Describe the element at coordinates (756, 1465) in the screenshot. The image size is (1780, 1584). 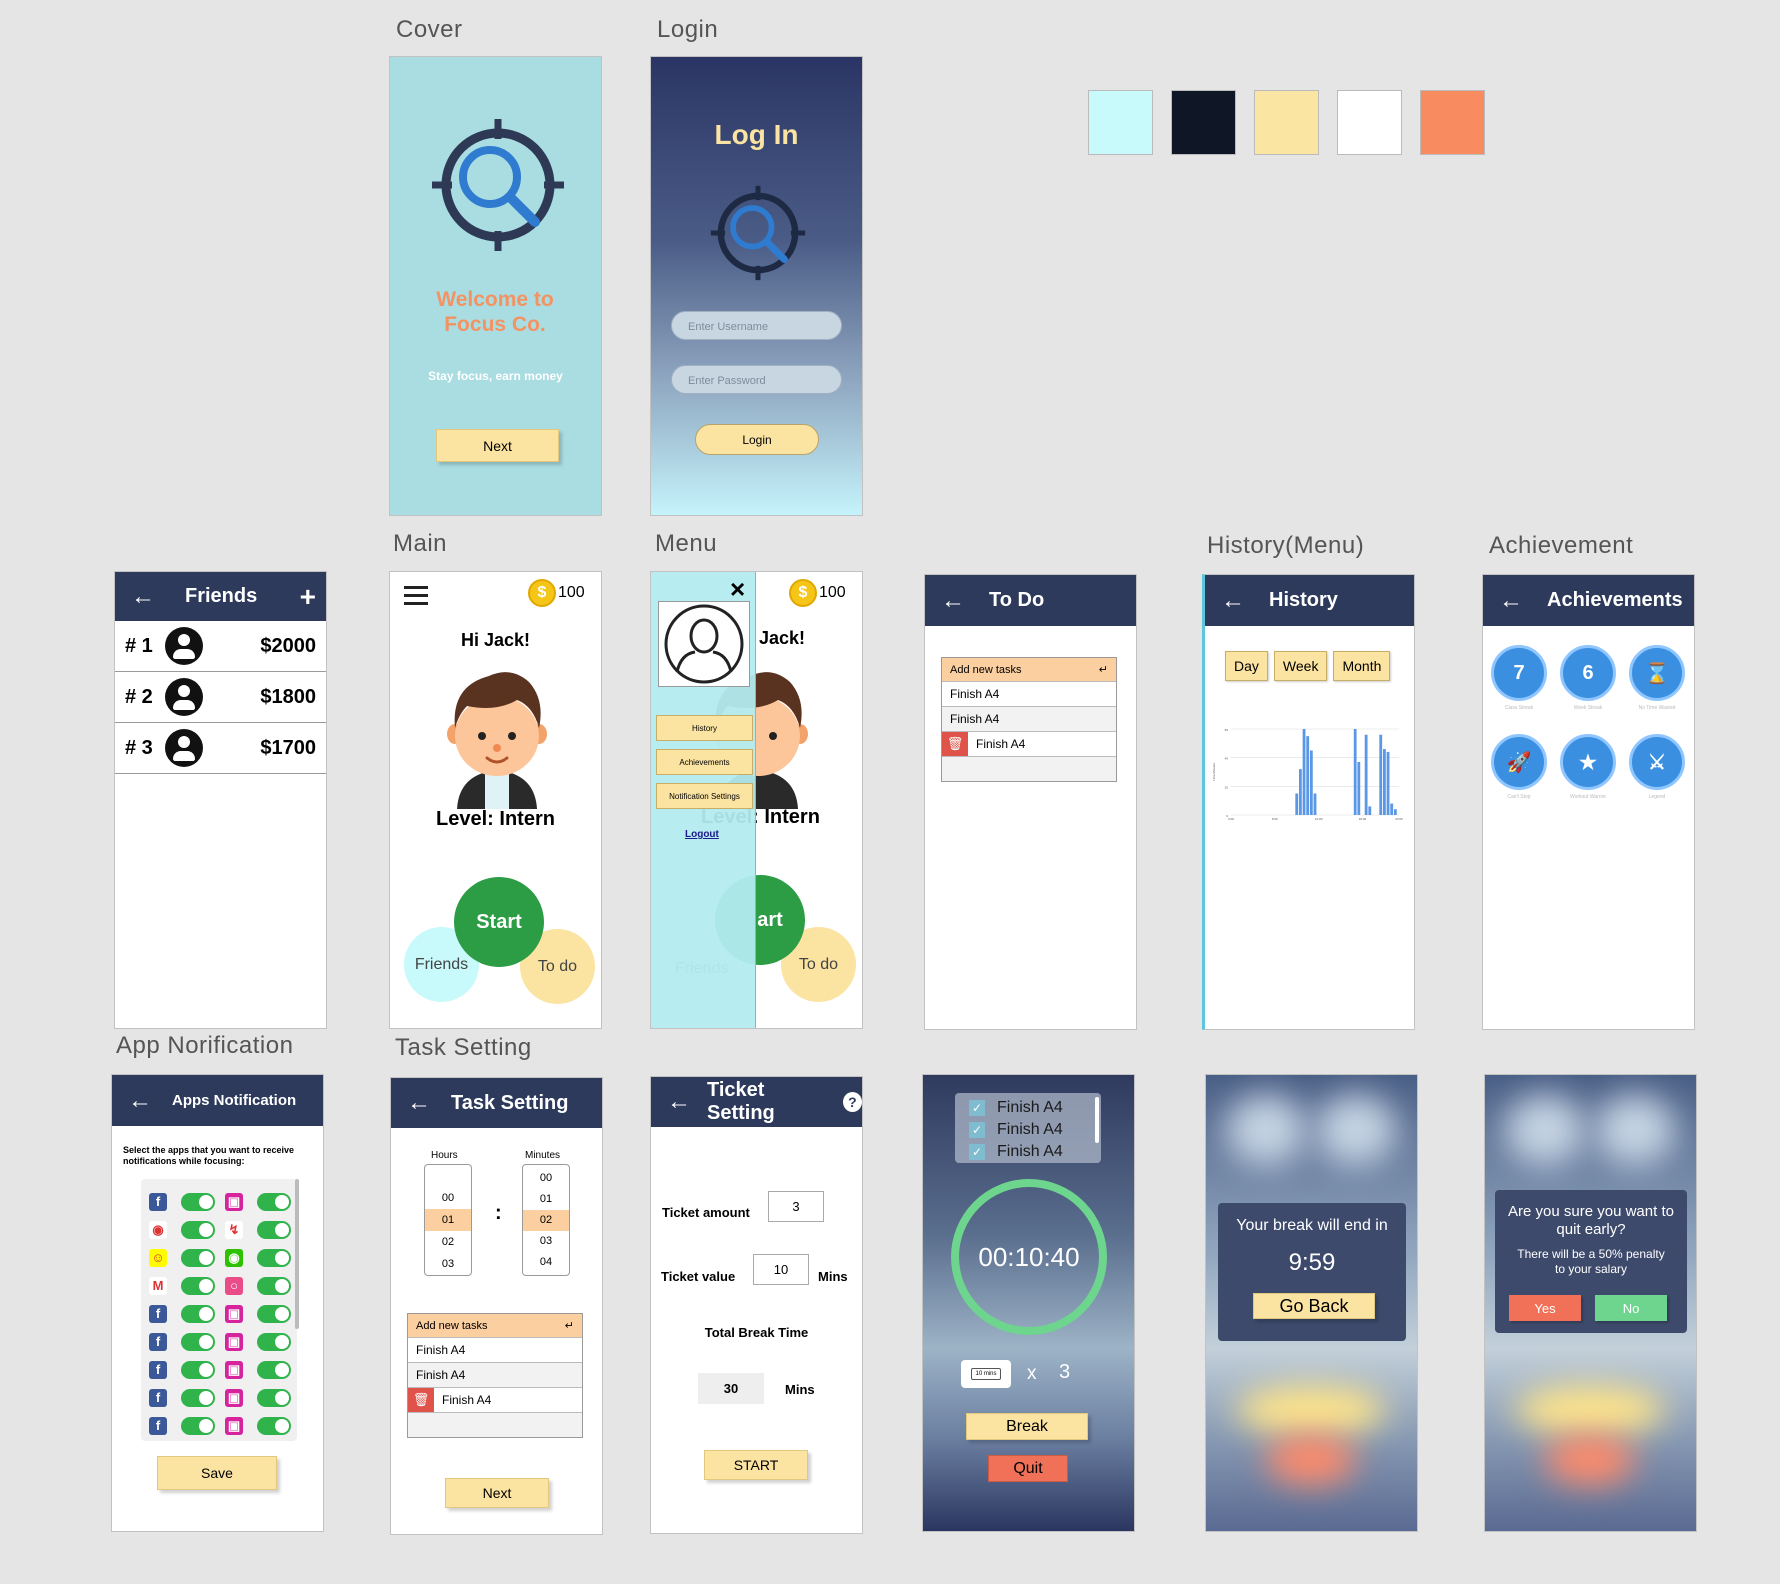
I see `start-button: START` at that location.